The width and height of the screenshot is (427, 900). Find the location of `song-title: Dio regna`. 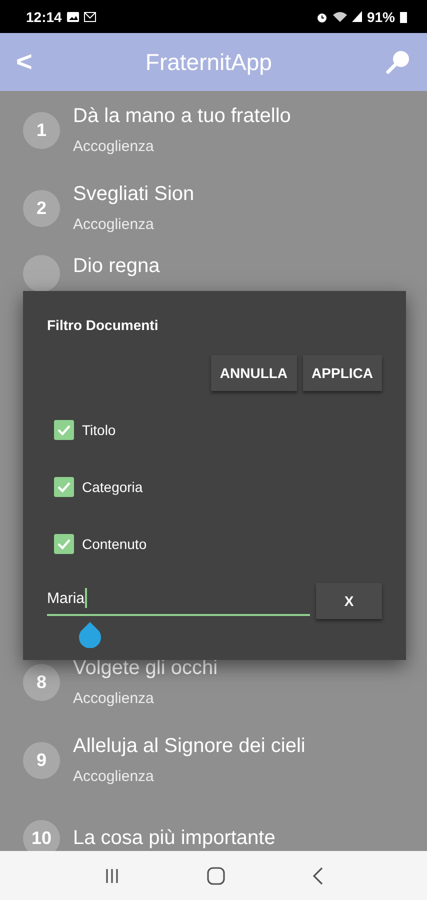

song-title: Dio regna is located at coordinates (116, 266).